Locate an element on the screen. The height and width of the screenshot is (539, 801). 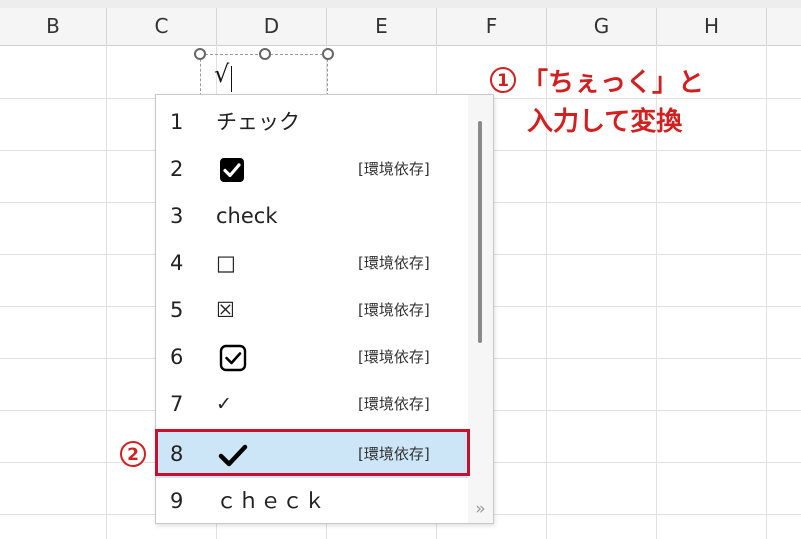
candidate-text: ｃｈｅｃｋ is located at coordinates (271, 501).